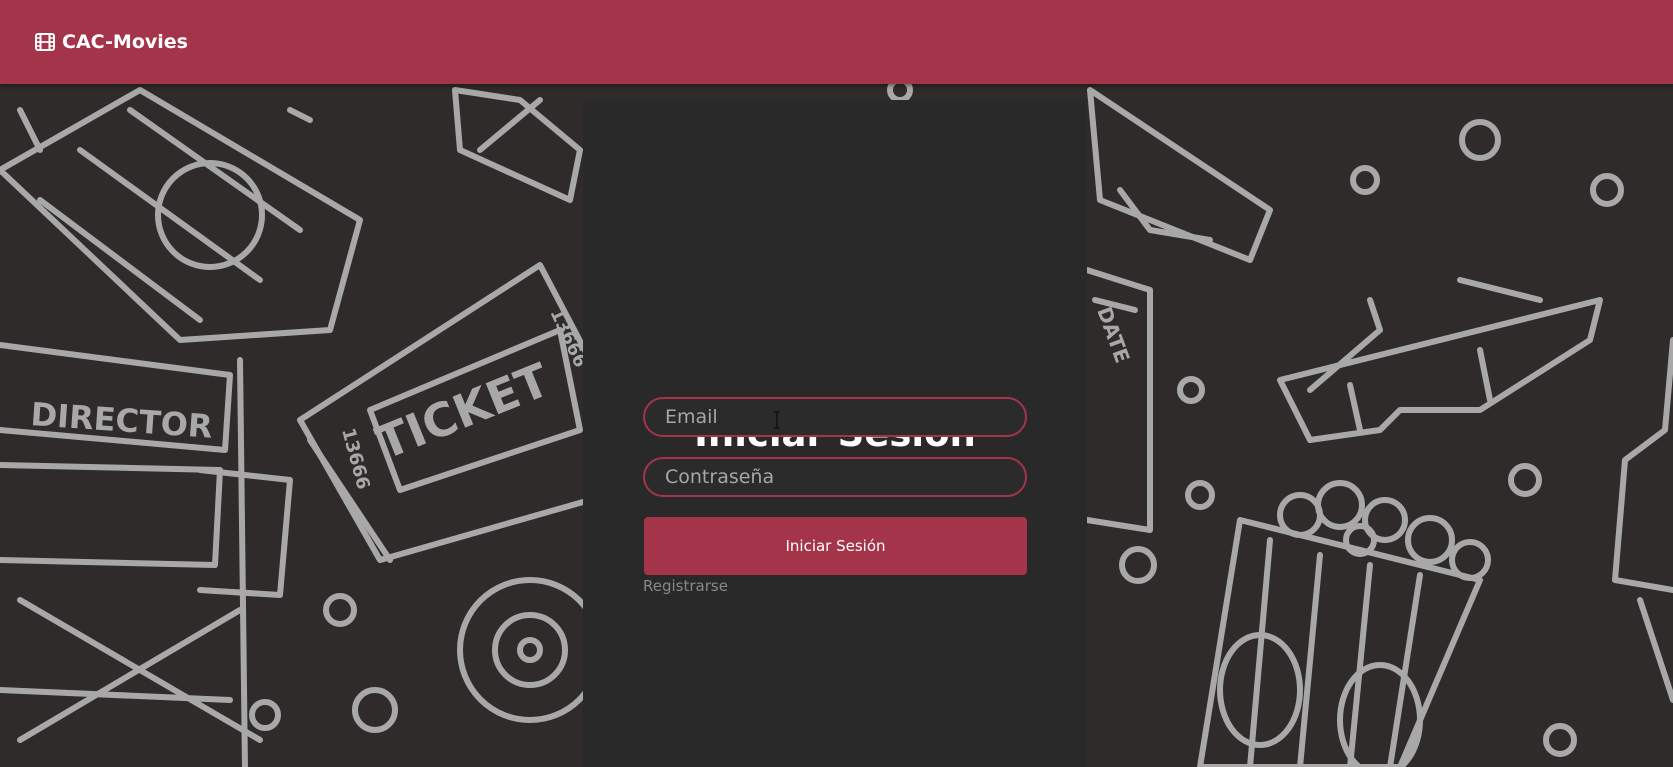  I want to click on ticket-number-bottom: 13666, so click(355, 459).